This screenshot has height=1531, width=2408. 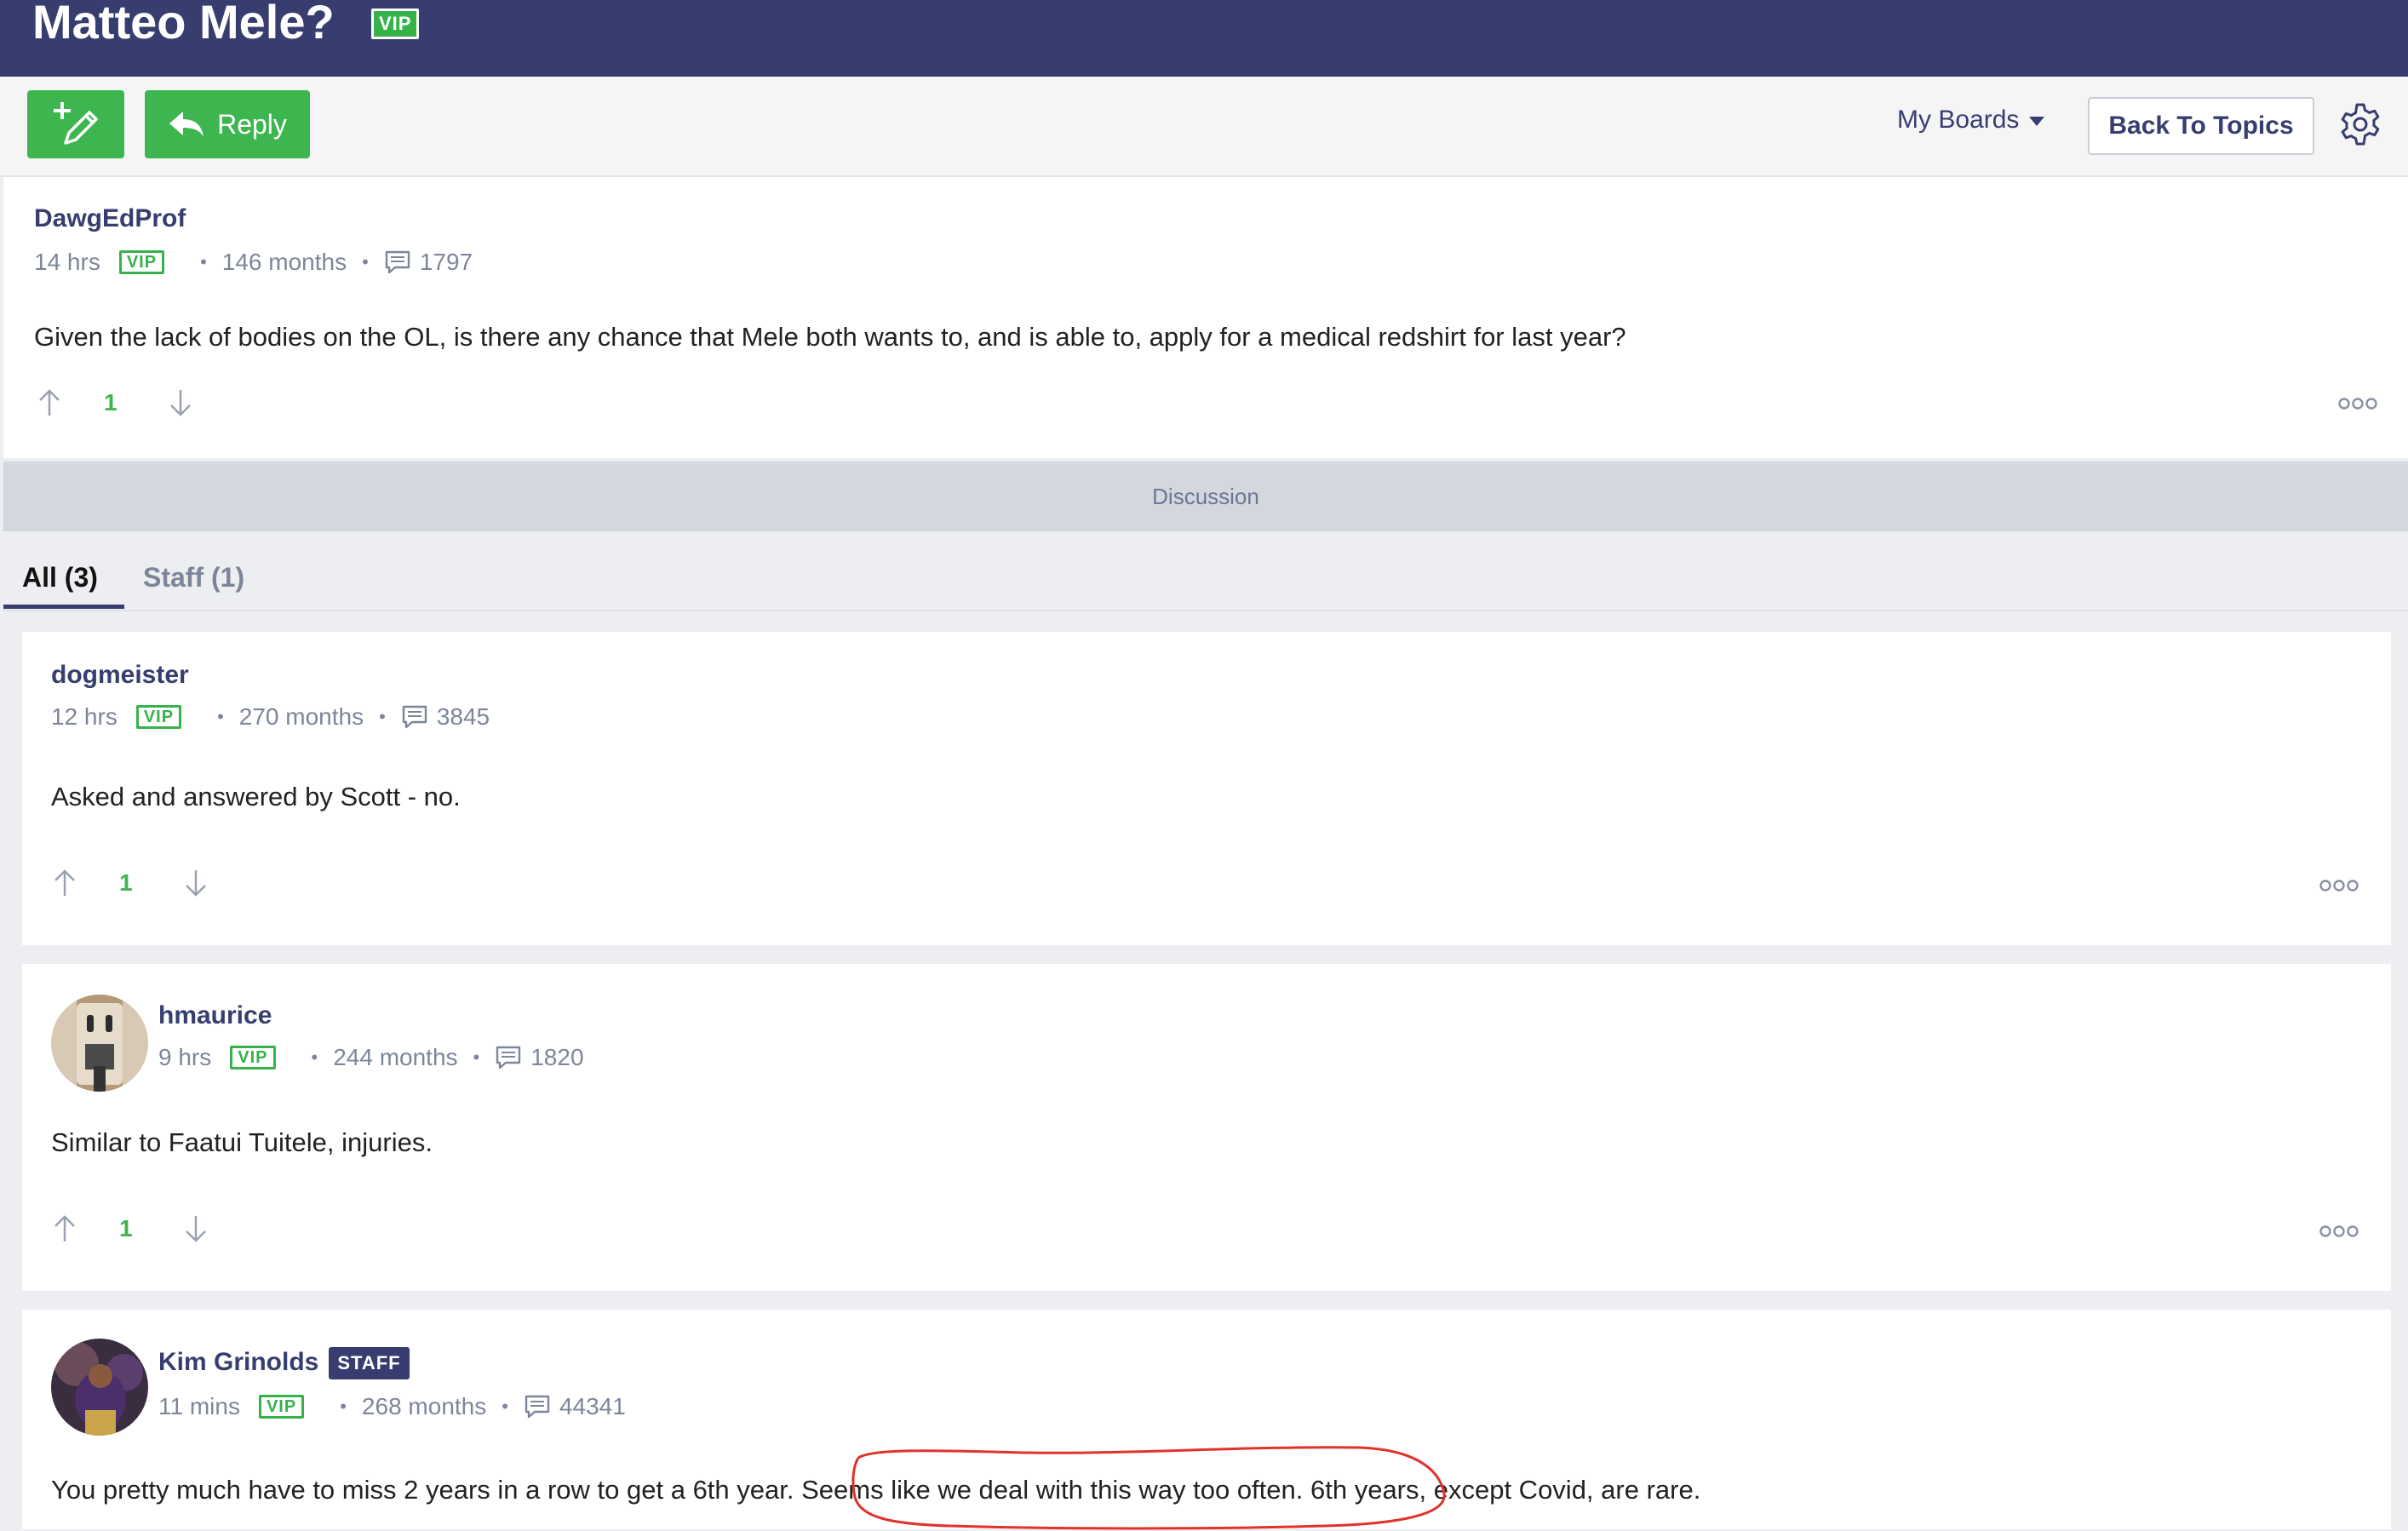 I want to click on my-boards-dropdown: My Boards, so click(x=1971, y=120).